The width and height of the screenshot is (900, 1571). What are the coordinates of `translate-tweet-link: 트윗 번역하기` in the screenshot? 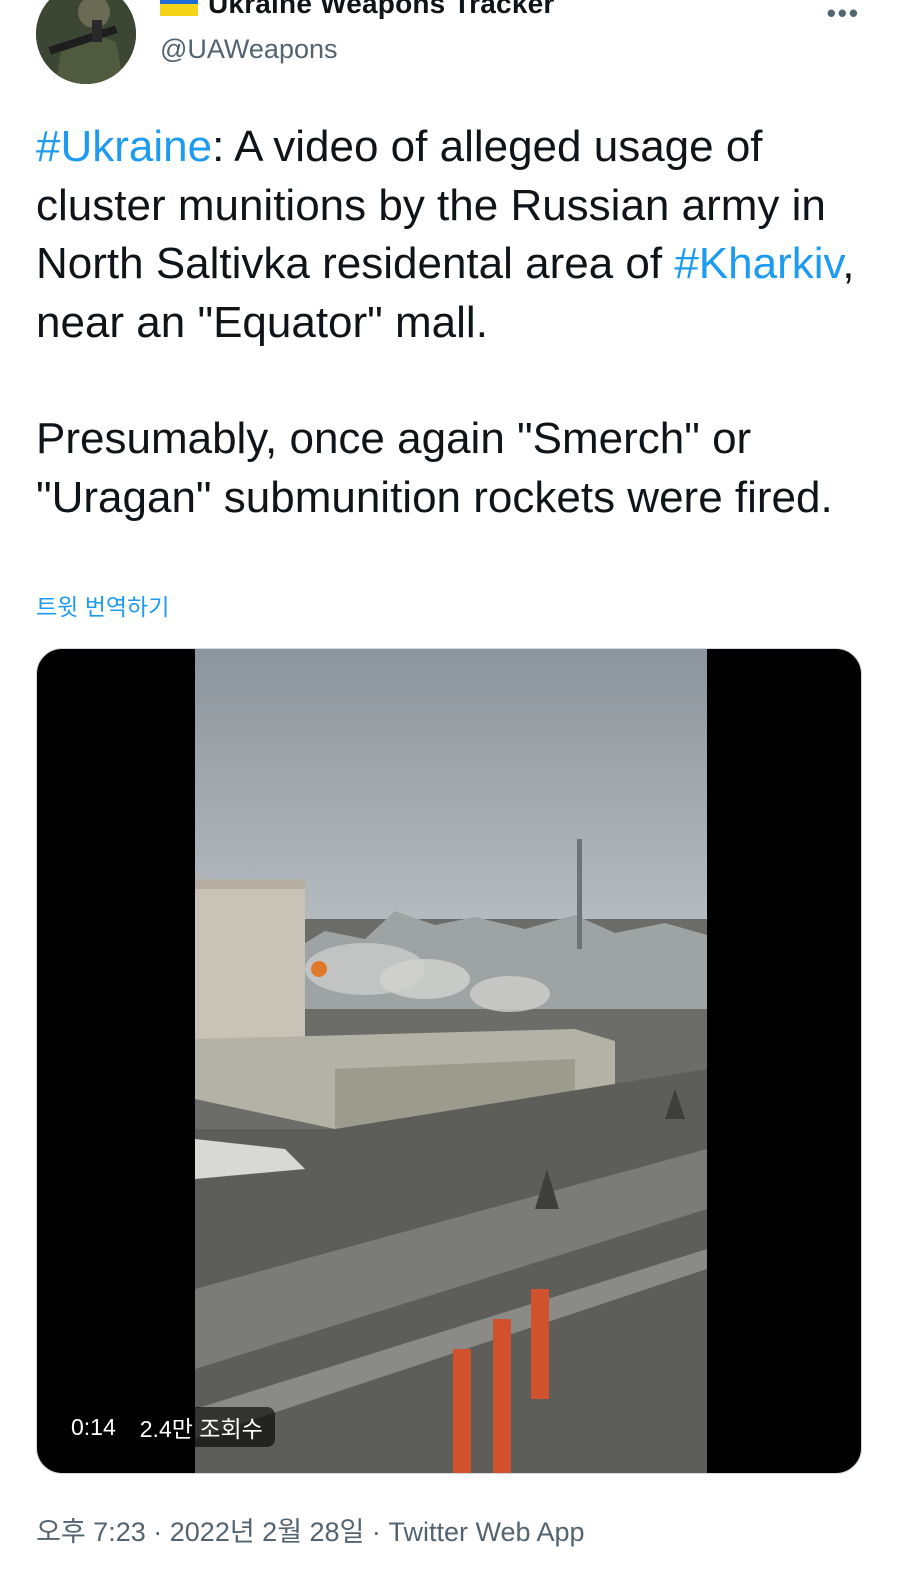 It's located at (102, 605).